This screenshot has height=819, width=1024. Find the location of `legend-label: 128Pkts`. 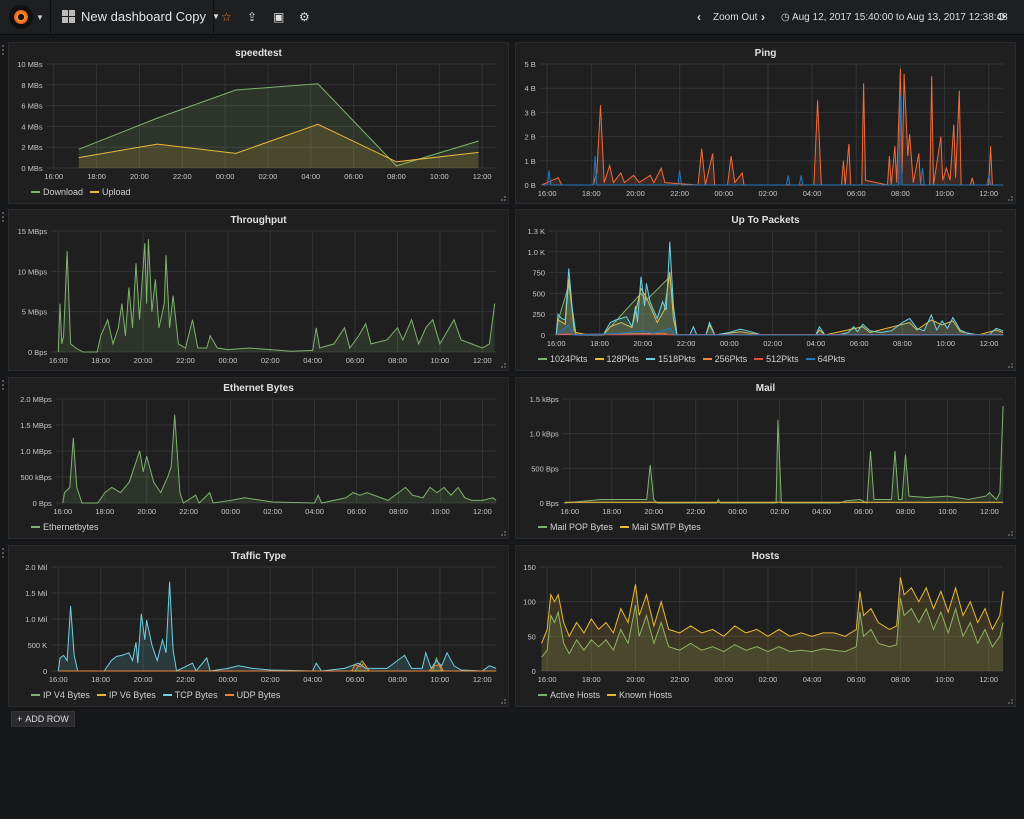

legend-label: 128Pkts is located at coordinates (623, 359).